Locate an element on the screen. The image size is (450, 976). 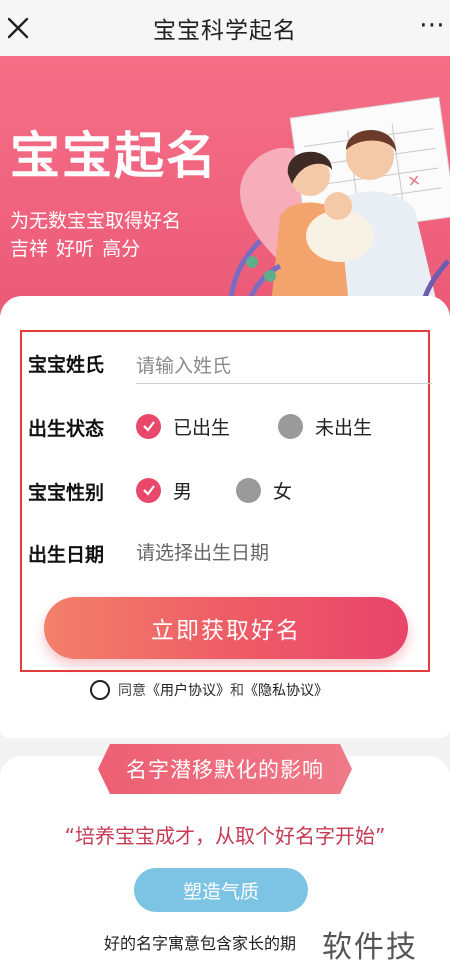
radio-born-label: 已出生 is located at coordinates (202, 427).